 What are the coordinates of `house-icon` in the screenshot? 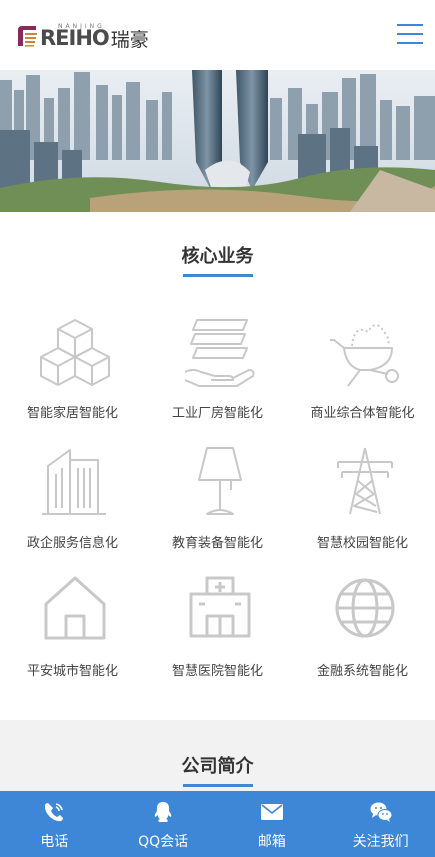 It's located at (75, 609).